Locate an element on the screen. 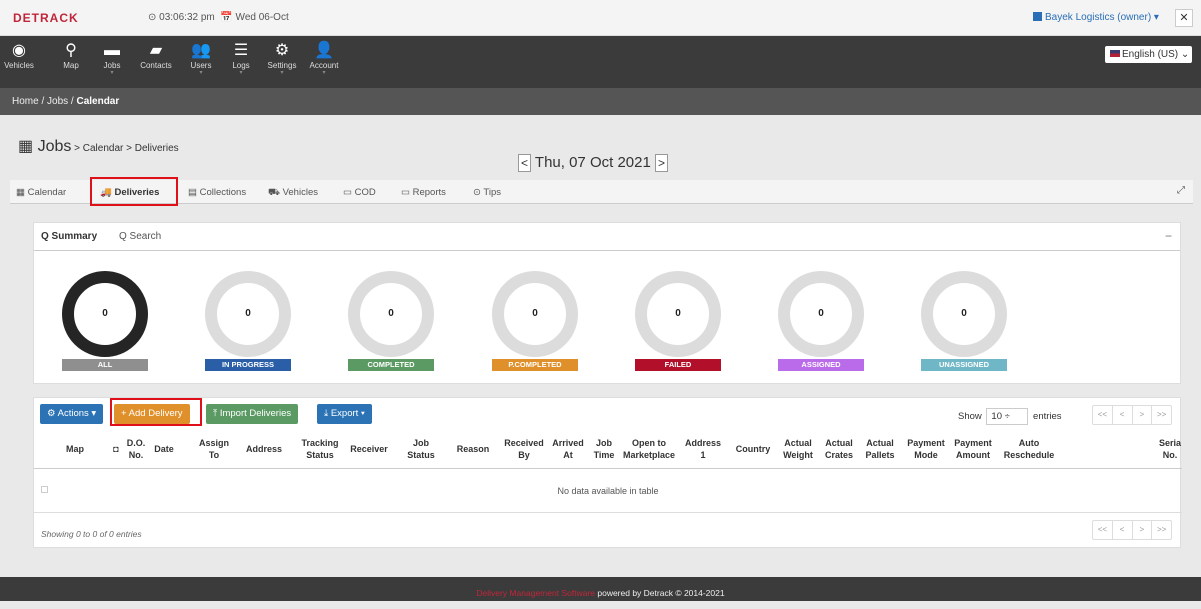  nav-label: Contacts is located at coordinates (156, 65).